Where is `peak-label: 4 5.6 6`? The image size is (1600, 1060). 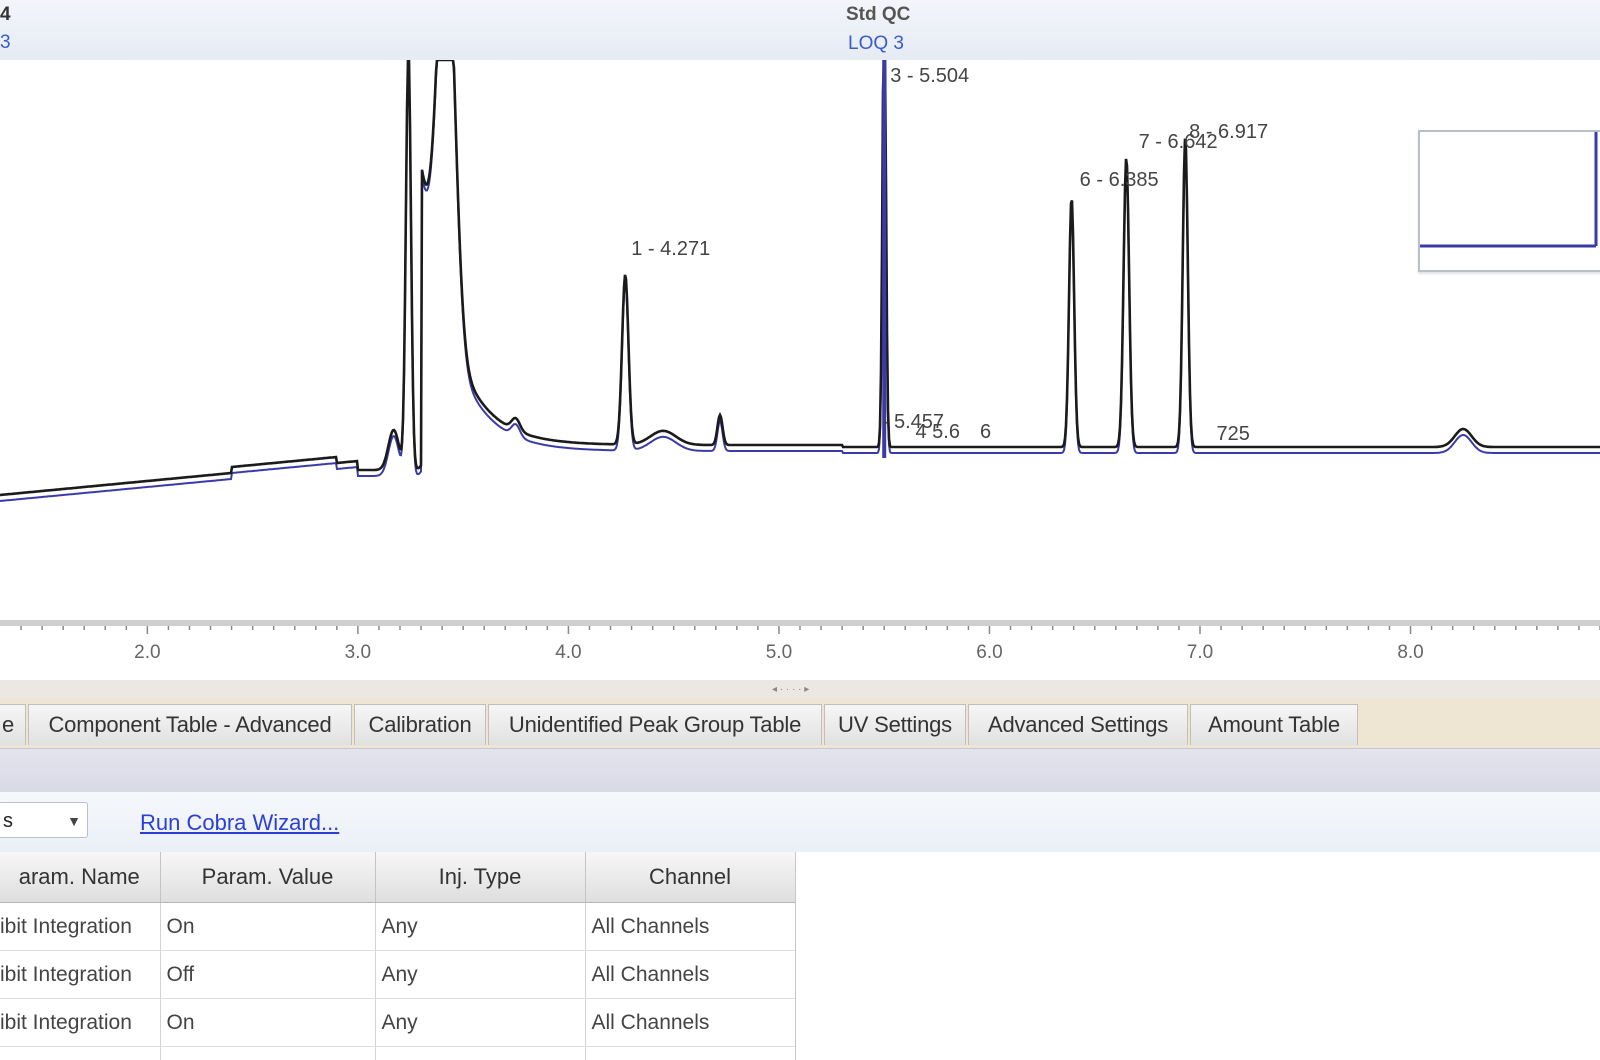 peak-label: 4 5.6 6 is located at coordinates (953, 432).